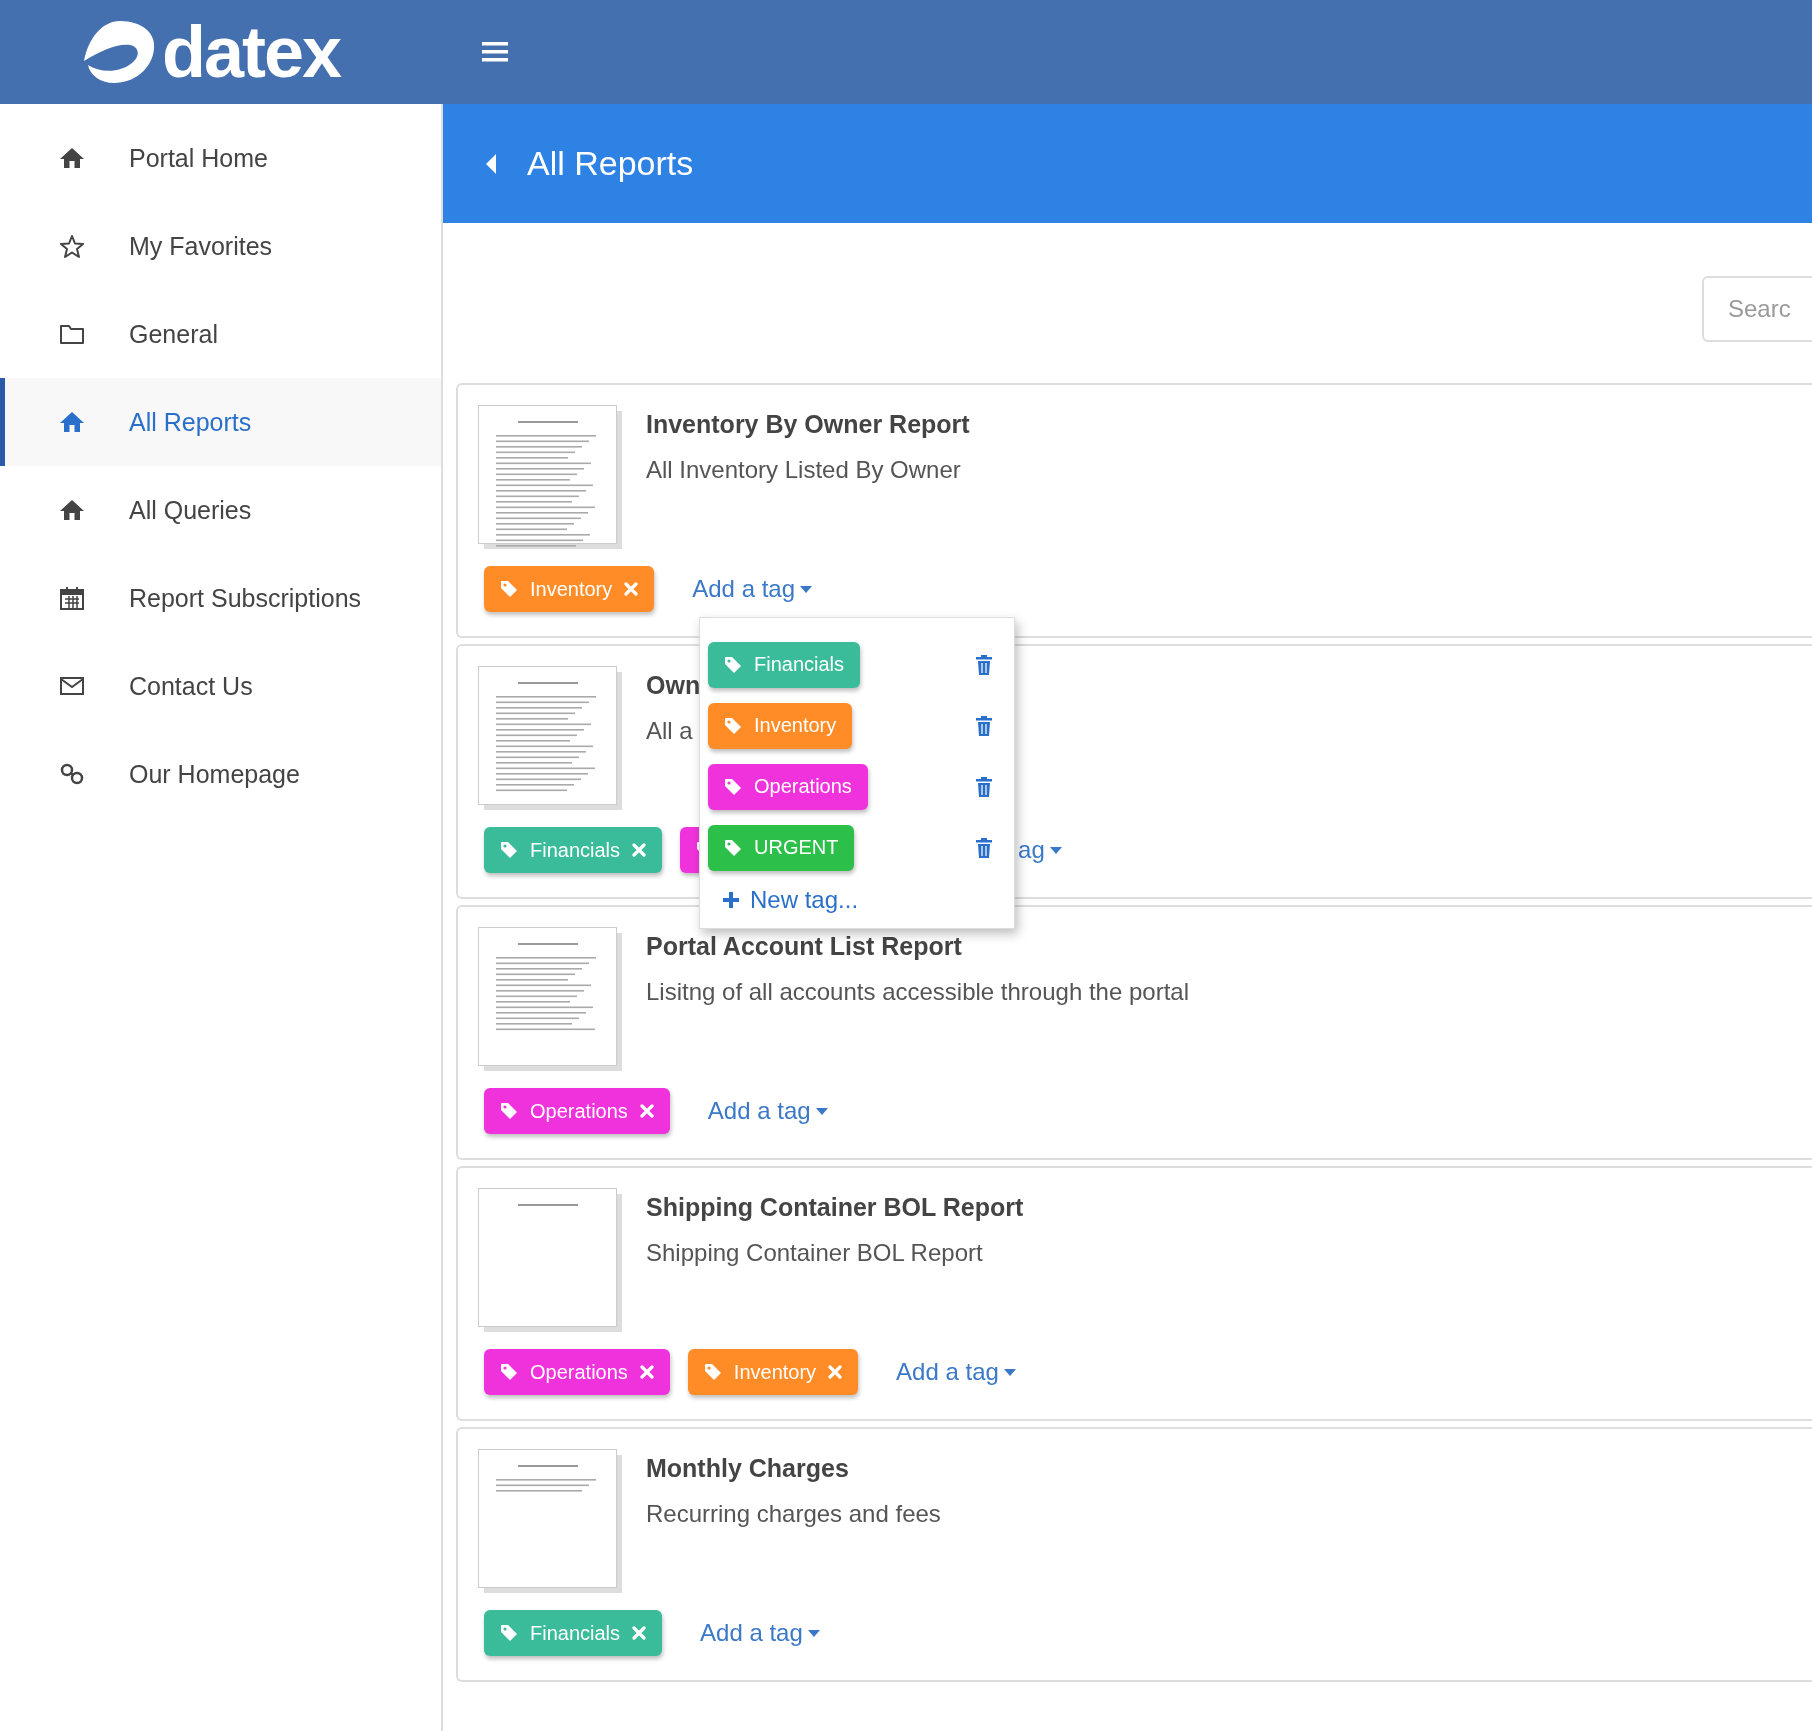 The height and width of the screenshot is (1731, 1812). What do you see at coordinates (220, 510) in the screenshot?
I see `sidebar-item: All Queries` at bounding box center [220, 510].